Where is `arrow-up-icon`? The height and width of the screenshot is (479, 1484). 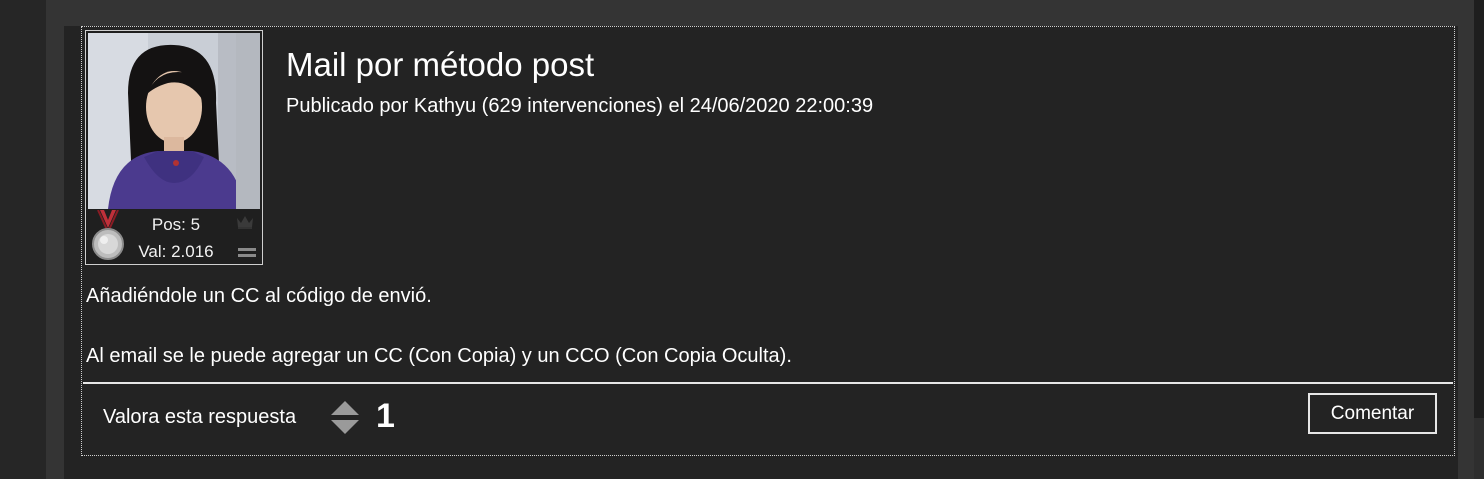 arrow-up-icon is located at coordinates (345, 408).